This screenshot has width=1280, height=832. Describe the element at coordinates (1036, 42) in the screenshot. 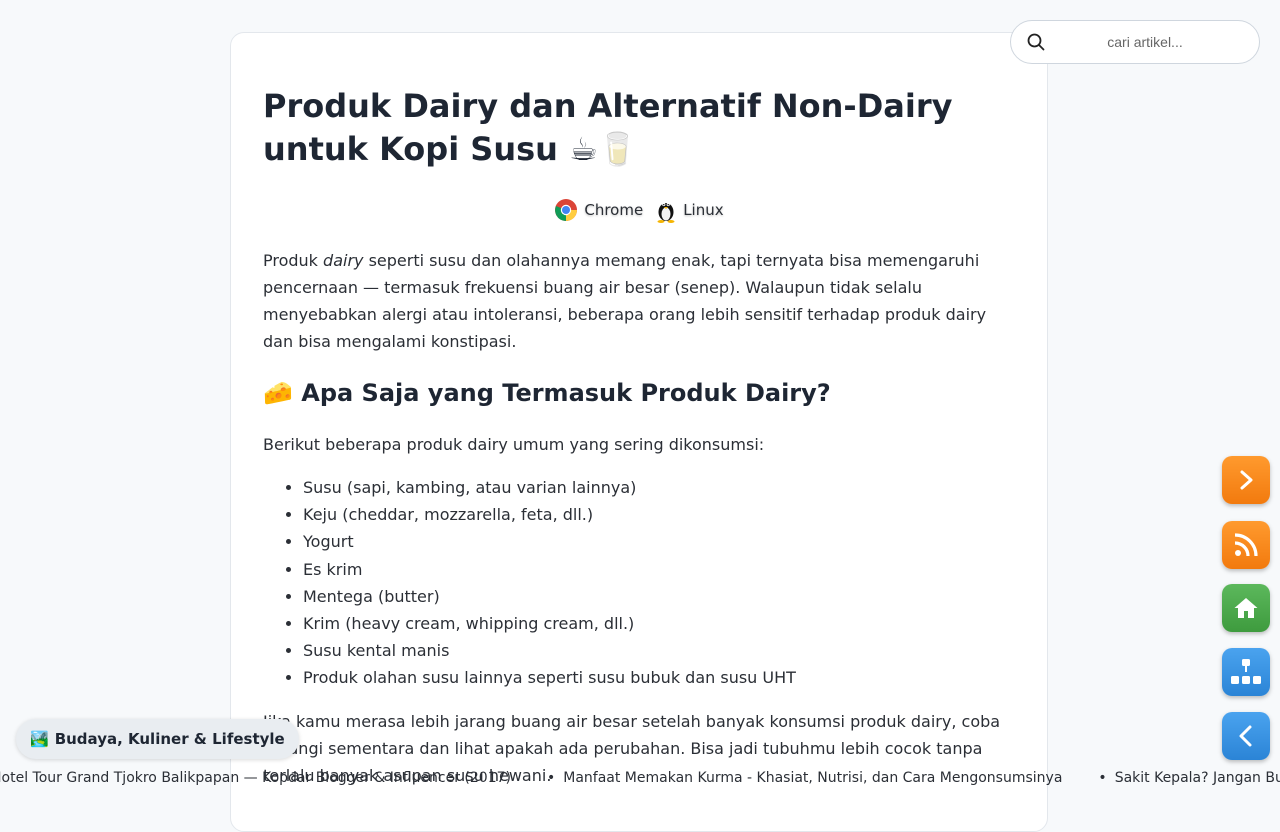

I see `search-icon` at that location.